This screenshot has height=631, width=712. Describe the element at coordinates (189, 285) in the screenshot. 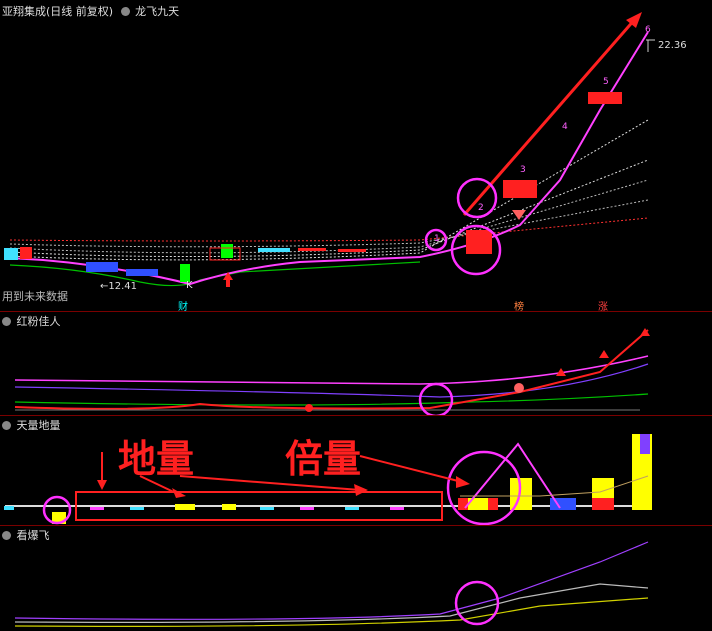

I see `k-marker: K` at that location.